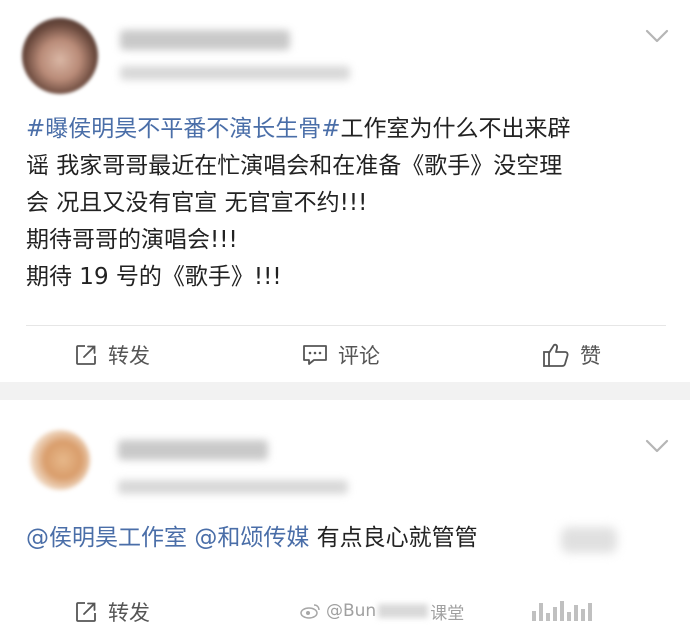 The image size is (690, 628). What do you see at coordinates (359, 356) in the screenshot?
I see `comment-label: 评论` at bounding box center [359, 356].